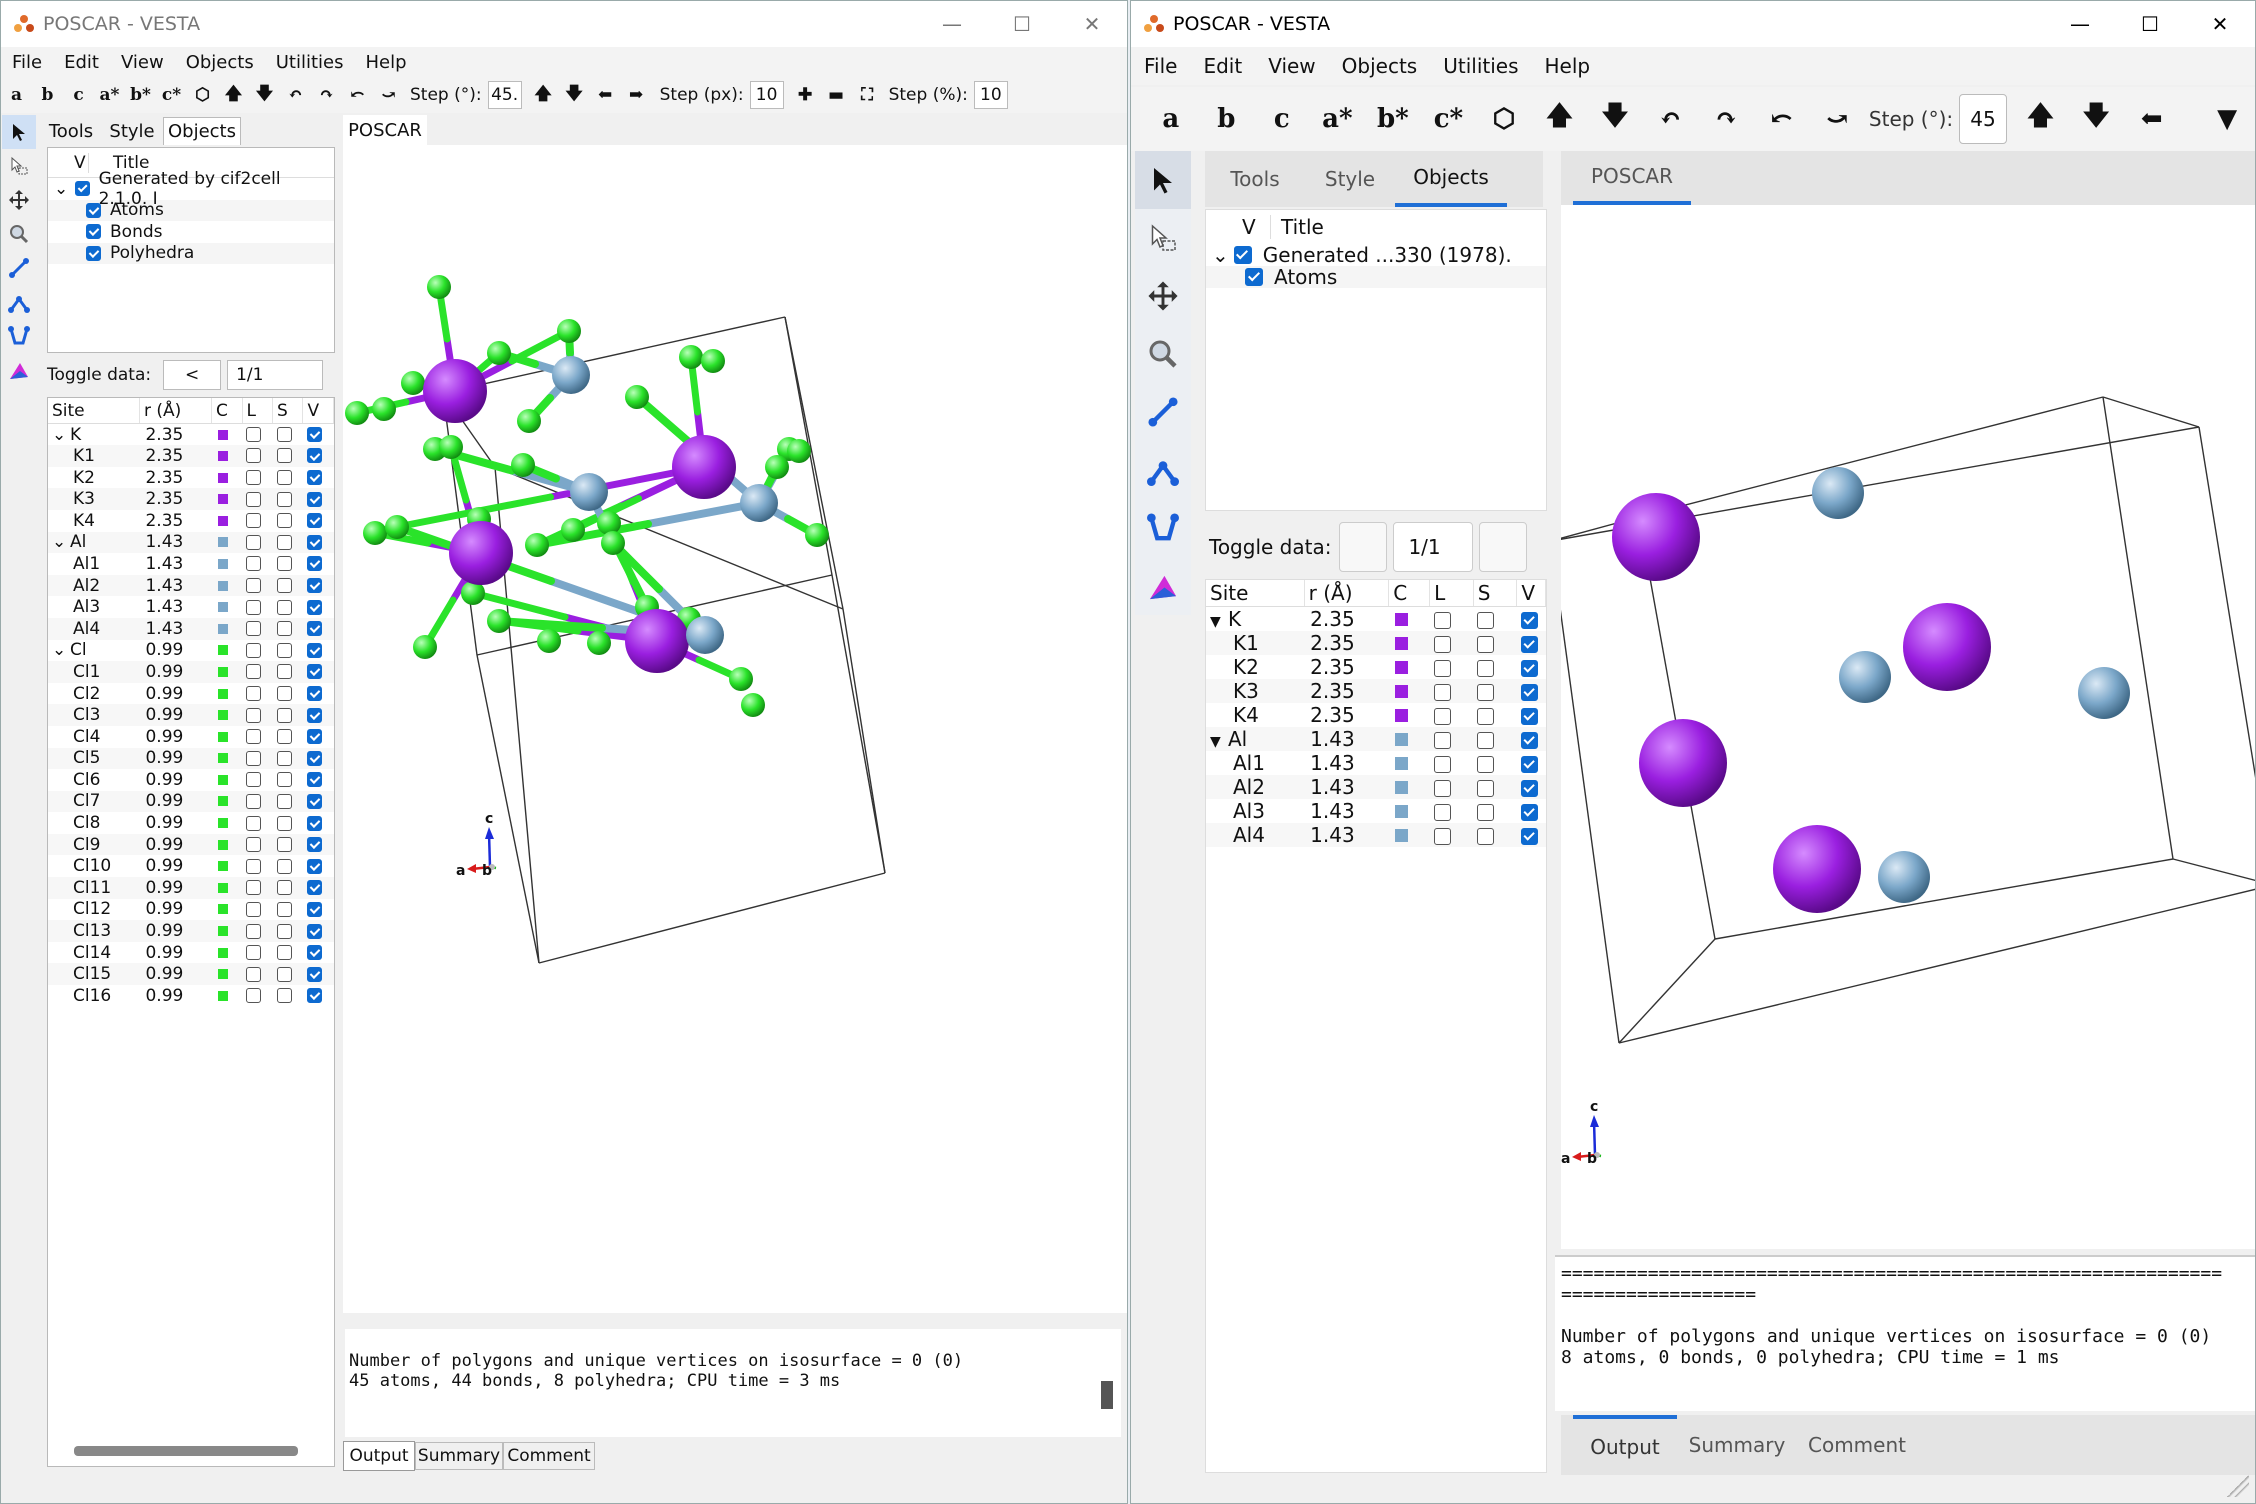 Image resolution: width=2256 pixels, height=1504 pixels. What do you see at coordinates (1376, 642) in the screenshot?
I see `site-row: K1 2.35` at bounding box center [1376, 642].